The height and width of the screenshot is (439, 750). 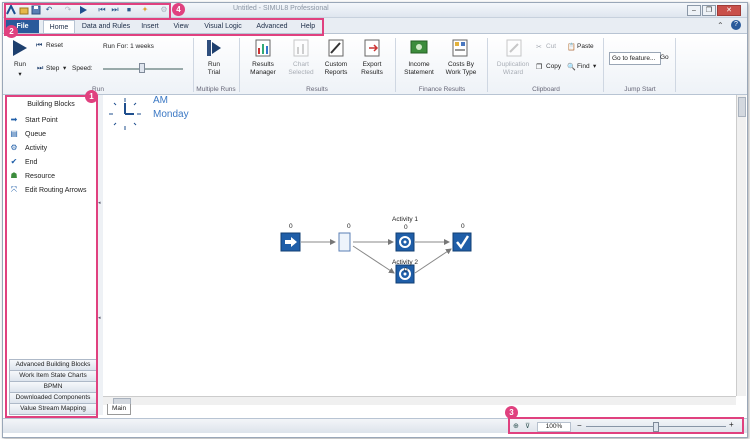 What do you see at coordinates (82, 68) in the screenshot?
I see `speed-label: Speed:` at bounding box center [82, 68].